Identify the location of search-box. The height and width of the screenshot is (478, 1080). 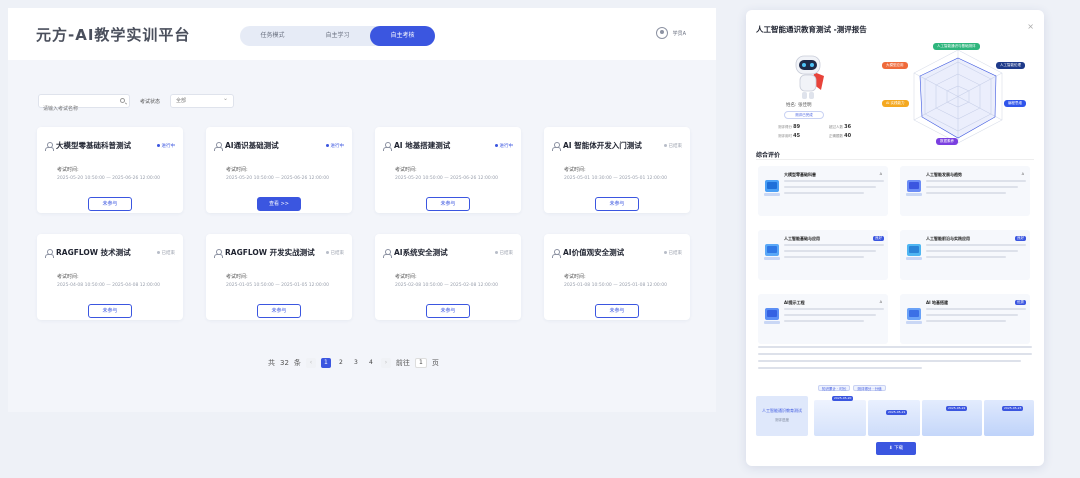
(84, 104).